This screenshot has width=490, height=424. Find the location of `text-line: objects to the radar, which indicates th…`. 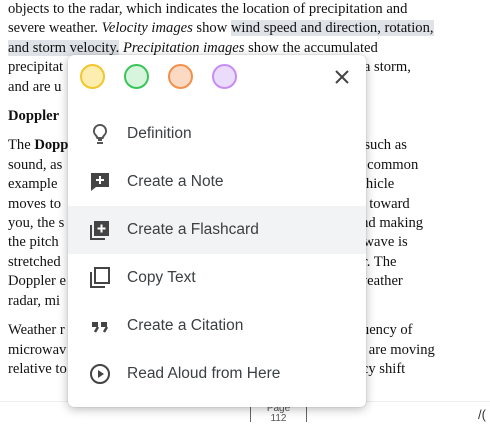

text-line: objects to the radar, which indicates th… is located at coordinates (246, 9).